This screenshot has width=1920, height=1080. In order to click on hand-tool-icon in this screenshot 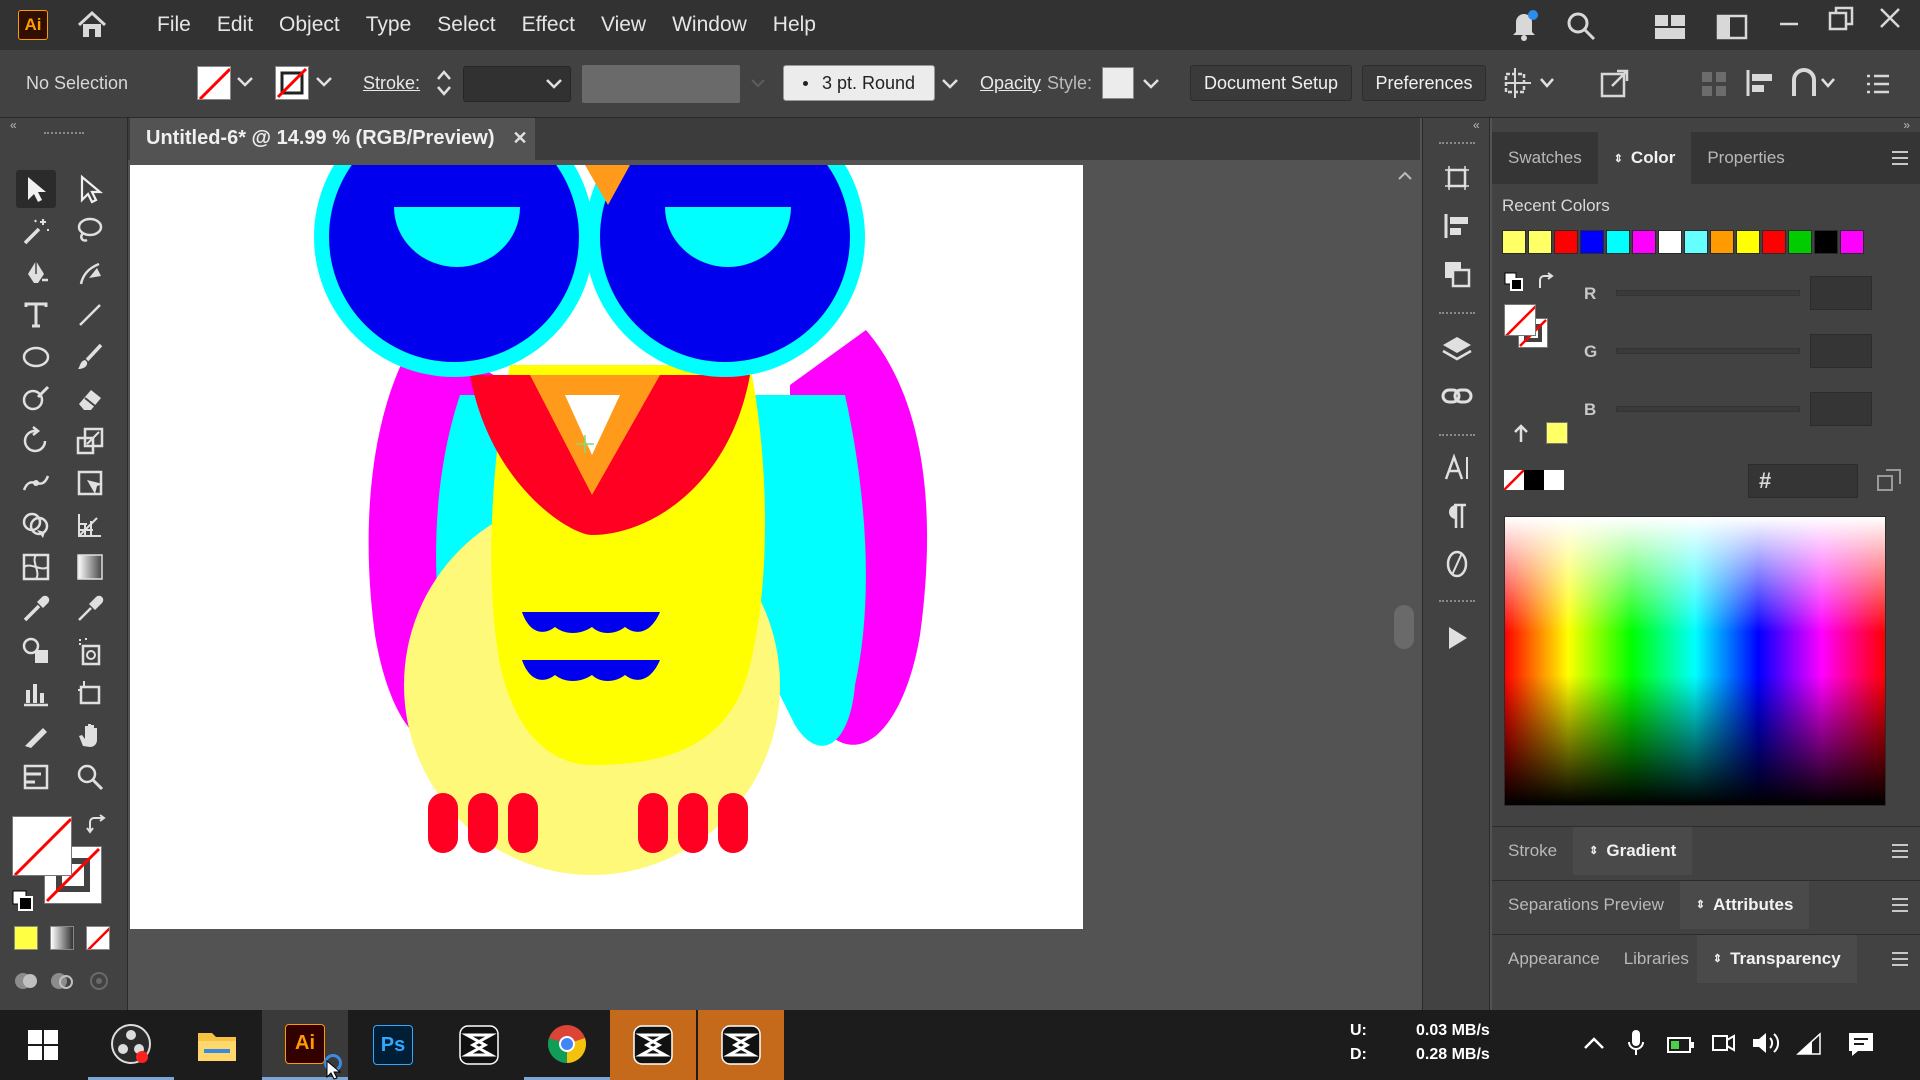, I will do `click(90, 735)`.